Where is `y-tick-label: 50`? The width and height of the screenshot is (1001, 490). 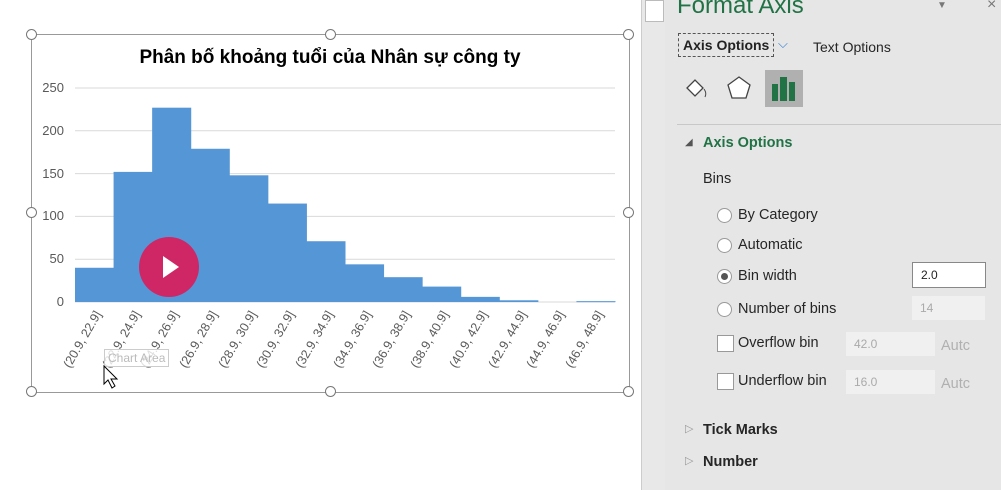
y-tick-label: 50 is located at coordinates (56, 259).